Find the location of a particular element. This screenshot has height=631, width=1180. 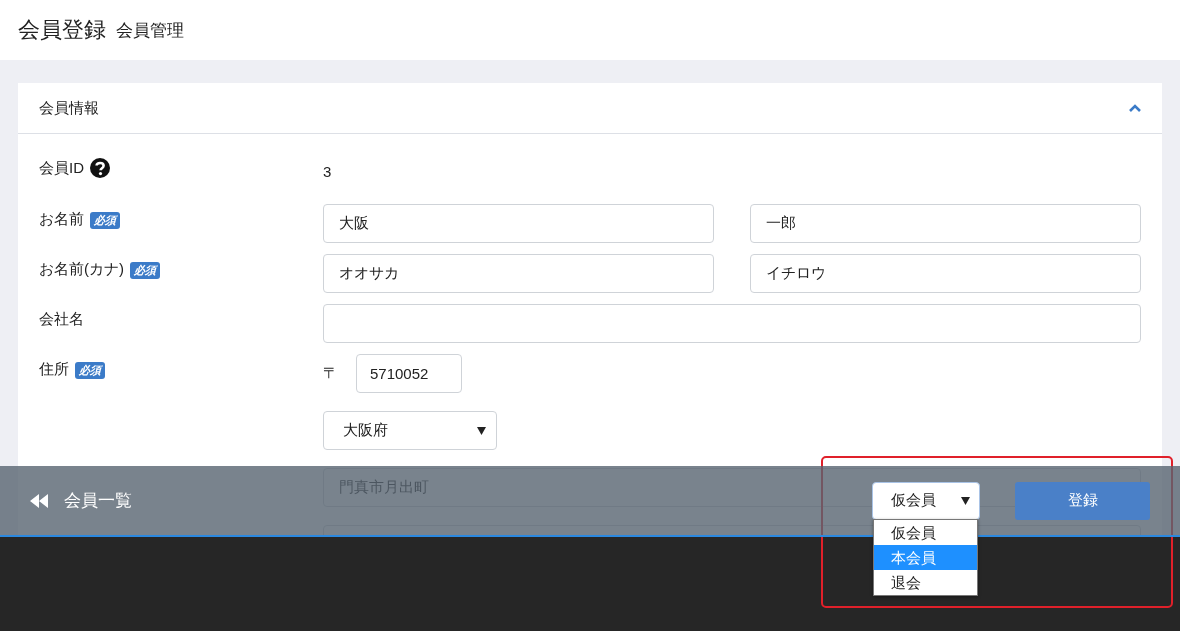

text-field: 大阪 is located at coordinates (518, 223).